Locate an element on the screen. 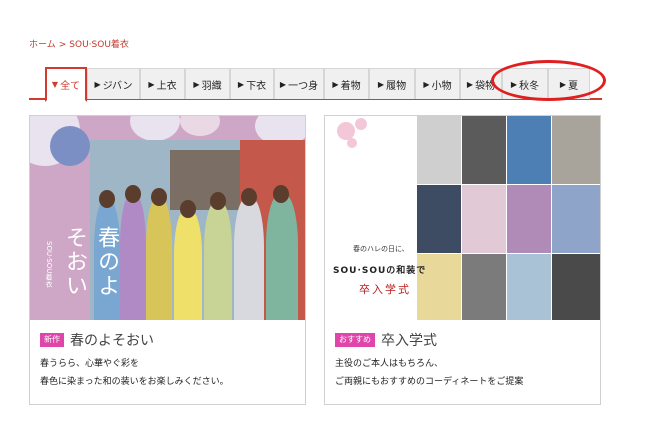 Image resolution: width=660 pixels, height=440 pixels. tab-hitotsumi: ▶ 一つ身 is located at coordinates (299, 83).